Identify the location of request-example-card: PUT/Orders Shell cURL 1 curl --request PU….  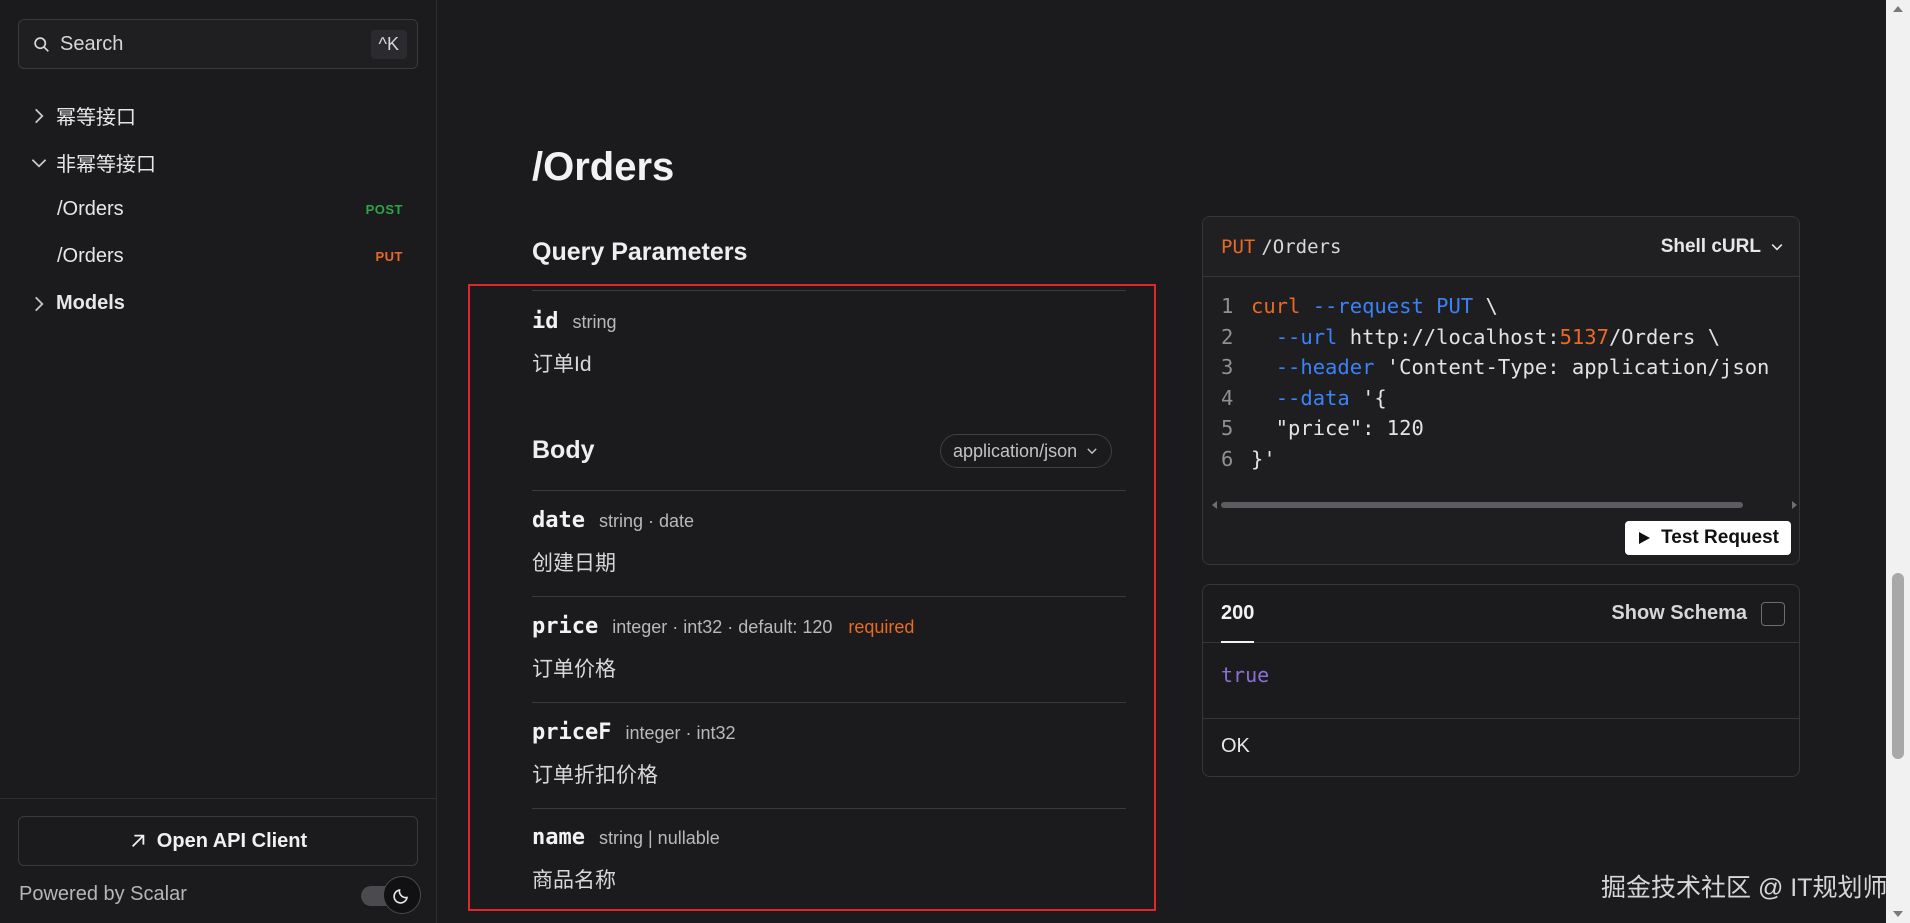
(1501, 390).